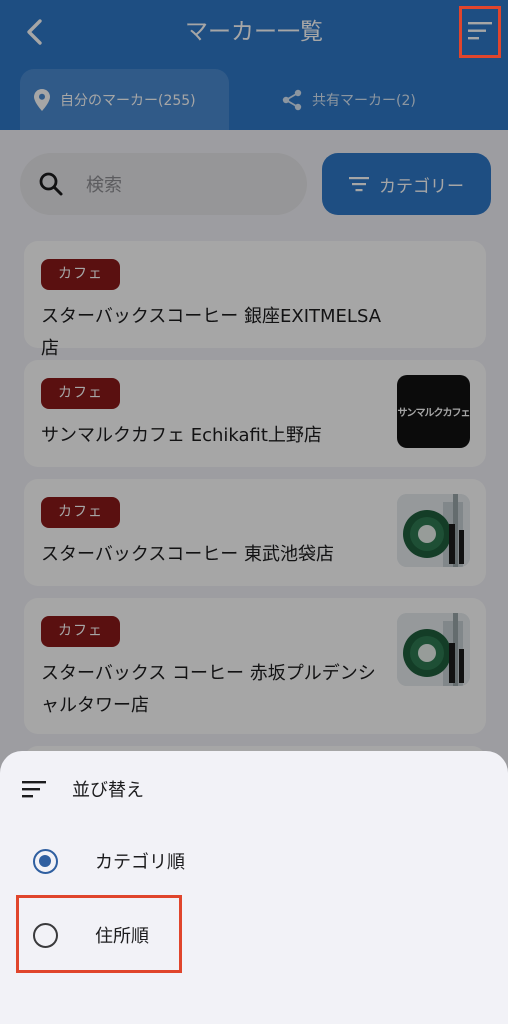  What do you see at coordinates (45, 861) in the screenshot?
I see `radio-selected-icon` at bounding box center [45, 861].